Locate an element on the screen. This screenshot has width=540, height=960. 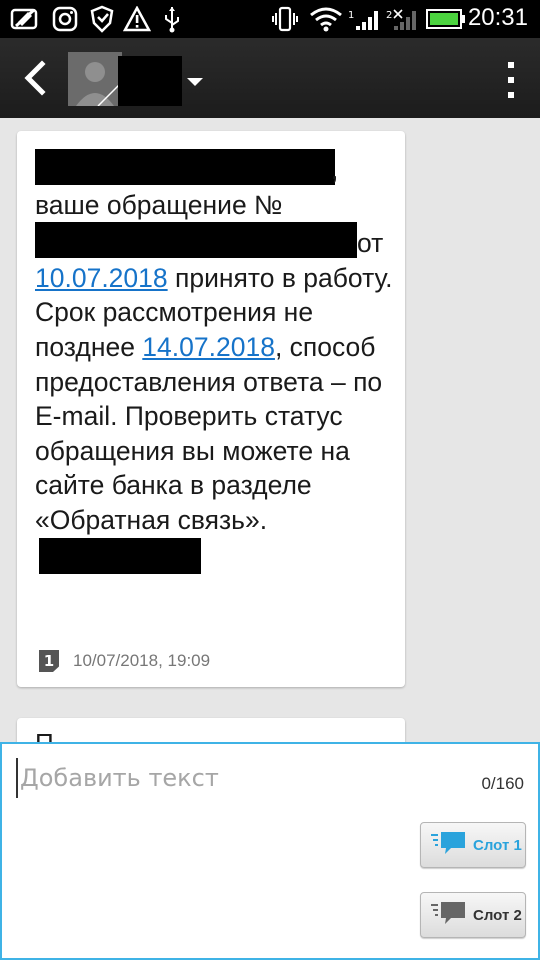
clock: 20:31 is located at coordinates (497, 17).